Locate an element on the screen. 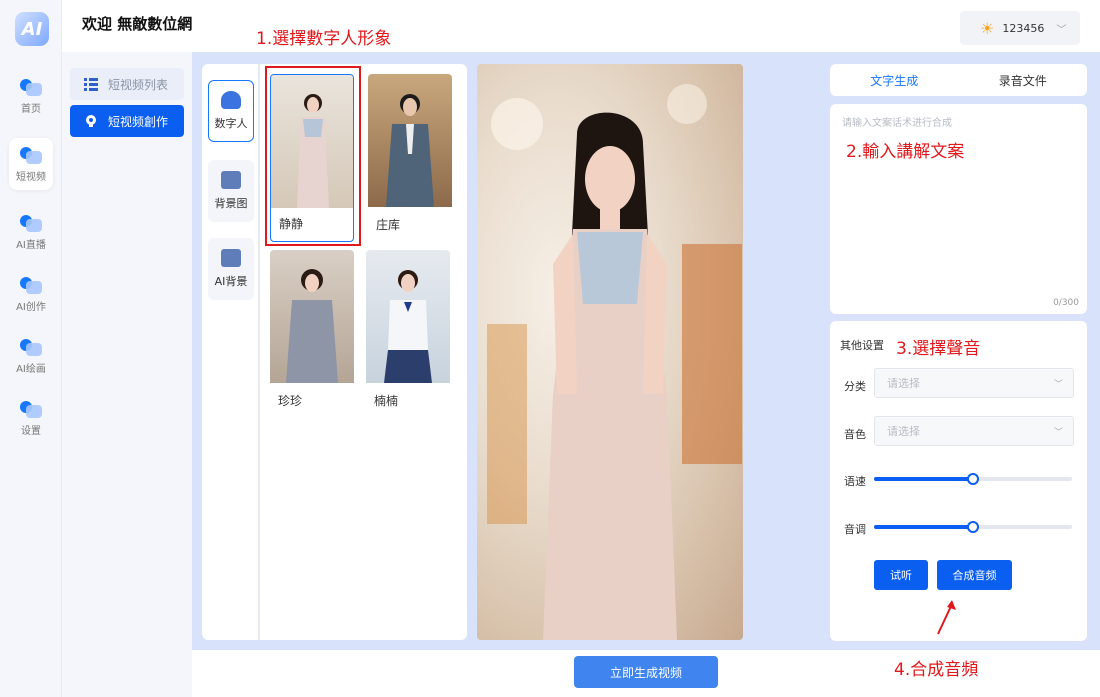 Image resolution: width=1100 pixels, height=697 pixels. generate-video-button: 立即生成视频 is located at coordinates (646, 672).